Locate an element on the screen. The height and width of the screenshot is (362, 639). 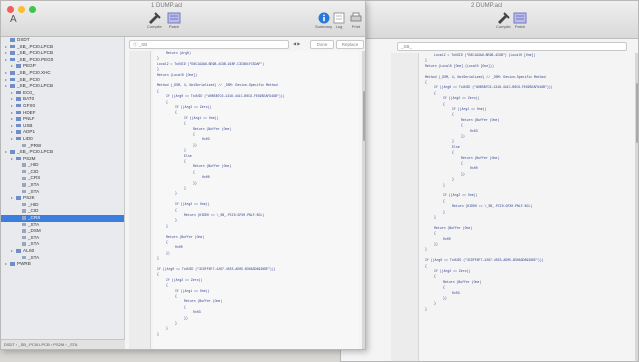
print-button: Print is located at coordinates (356, 20).